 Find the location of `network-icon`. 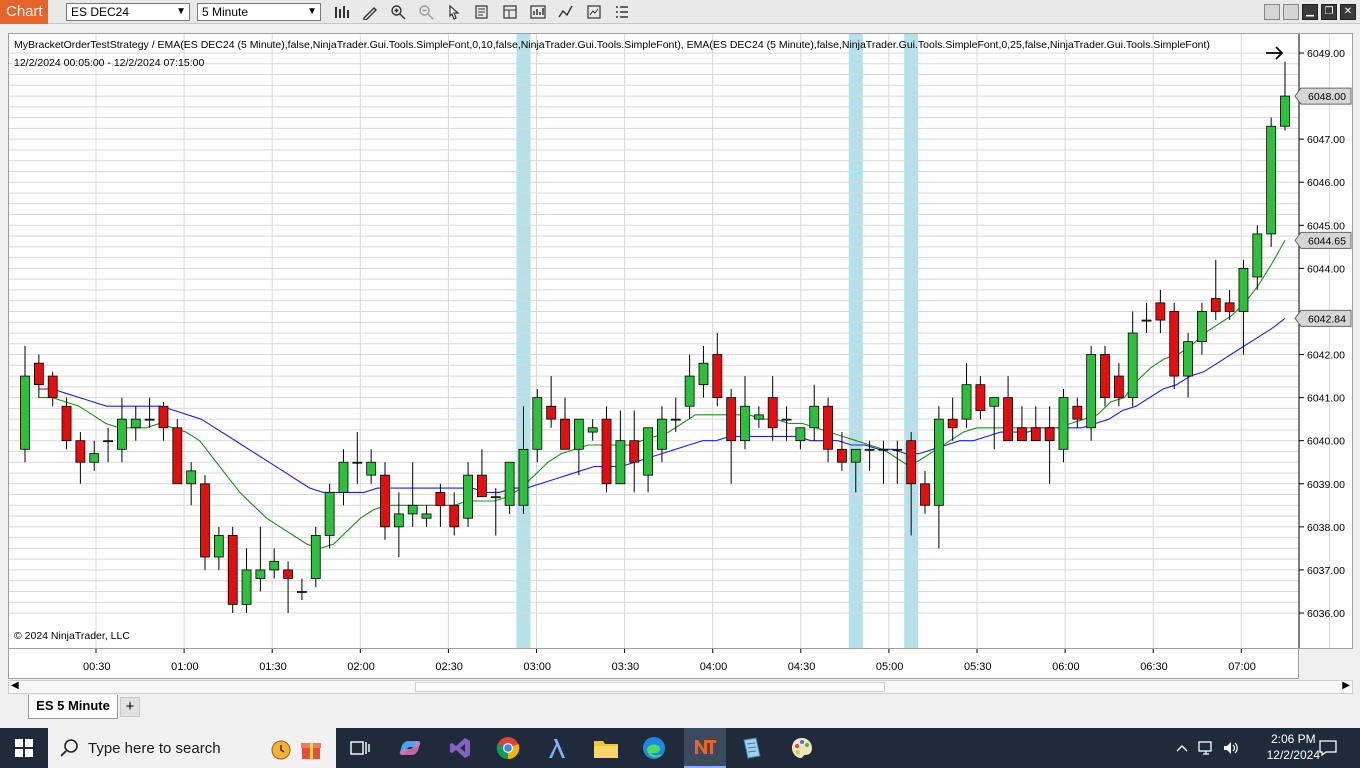

network-icon is located at coordinates (1207, 748).